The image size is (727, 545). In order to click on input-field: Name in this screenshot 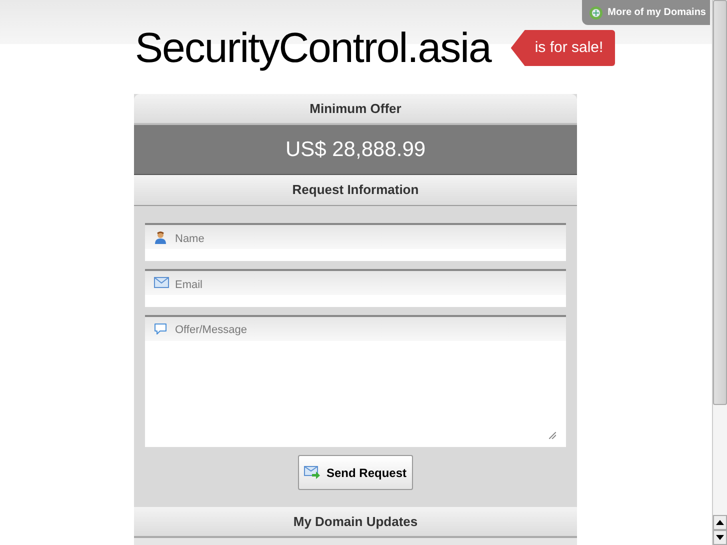, I will do `click(355, 242)`.